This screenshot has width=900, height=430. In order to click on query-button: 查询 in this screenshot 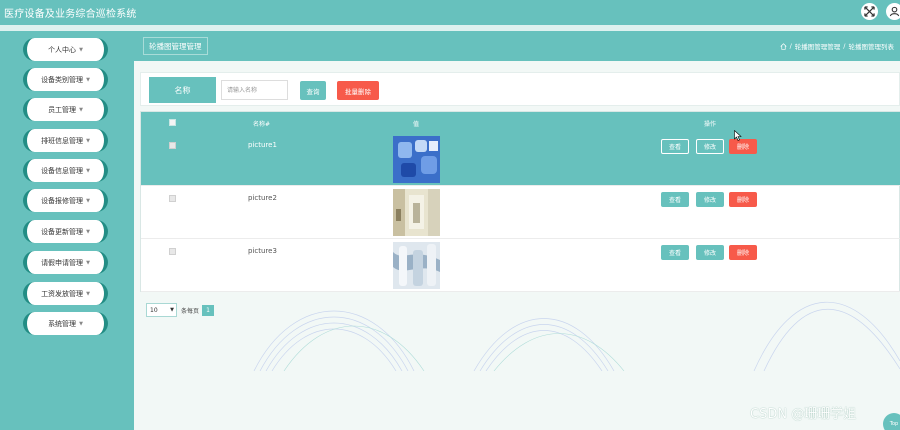, I will do `click(313, 90)`.